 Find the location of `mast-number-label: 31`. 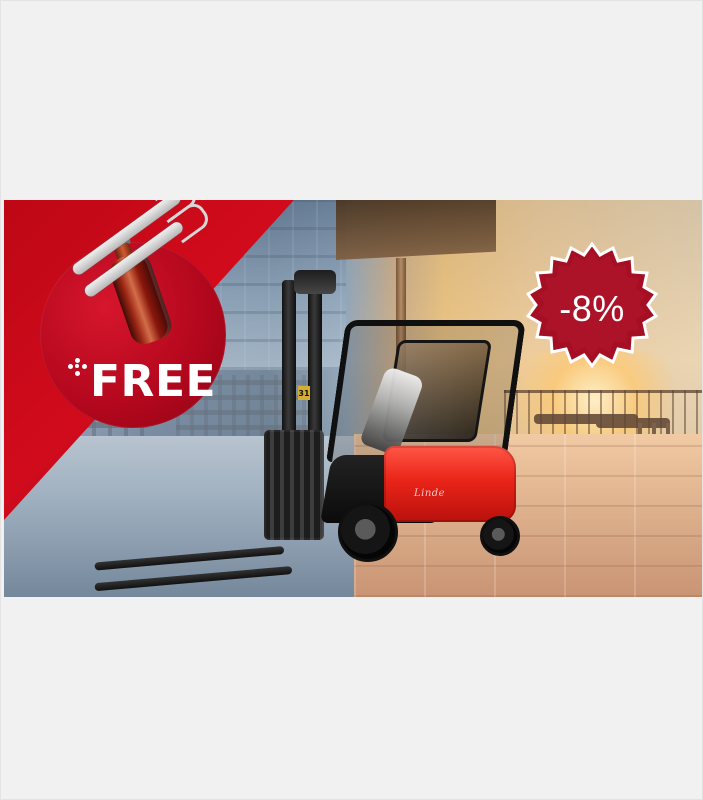

mast-number-label: 31 is located at coordinates (304, 393).